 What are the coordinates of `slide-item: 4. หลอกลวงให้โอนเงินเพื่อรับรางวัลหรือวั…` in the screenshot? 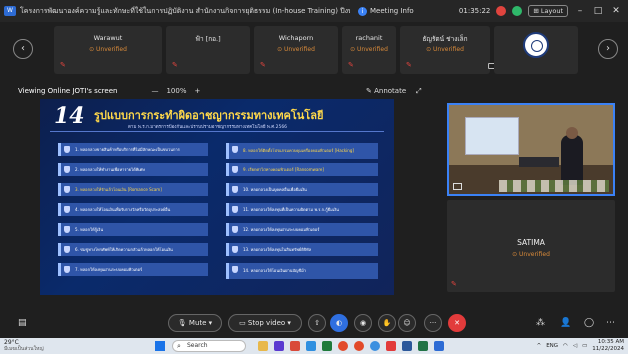 It's located at (133, 209).